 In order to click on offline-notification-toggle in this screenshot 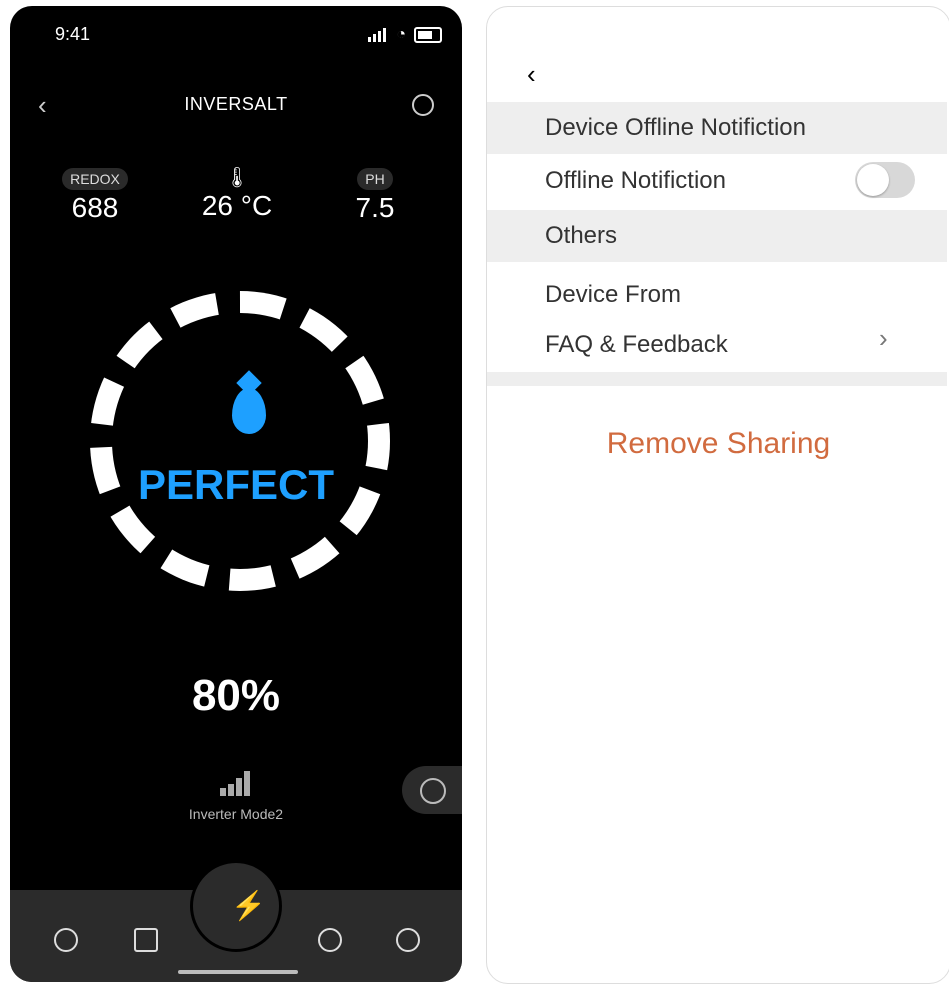, I will do `click(885, 180)`.